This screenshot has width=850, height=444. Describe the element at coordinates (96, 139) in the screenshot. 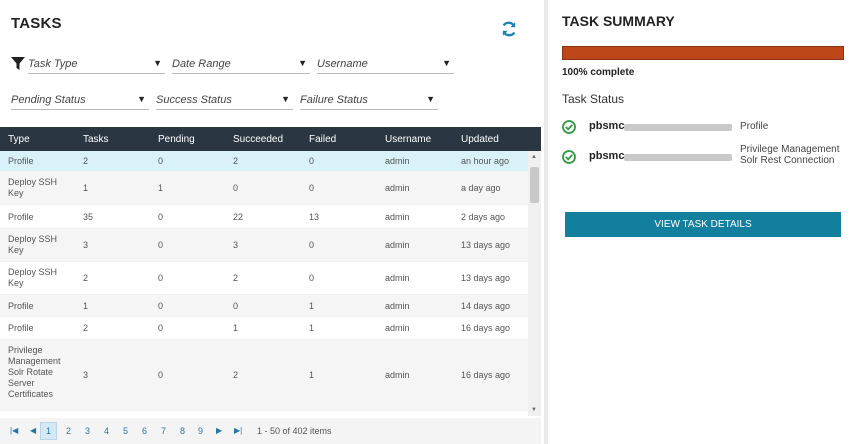

I see `column-header-tasks: Tasks` at that location.